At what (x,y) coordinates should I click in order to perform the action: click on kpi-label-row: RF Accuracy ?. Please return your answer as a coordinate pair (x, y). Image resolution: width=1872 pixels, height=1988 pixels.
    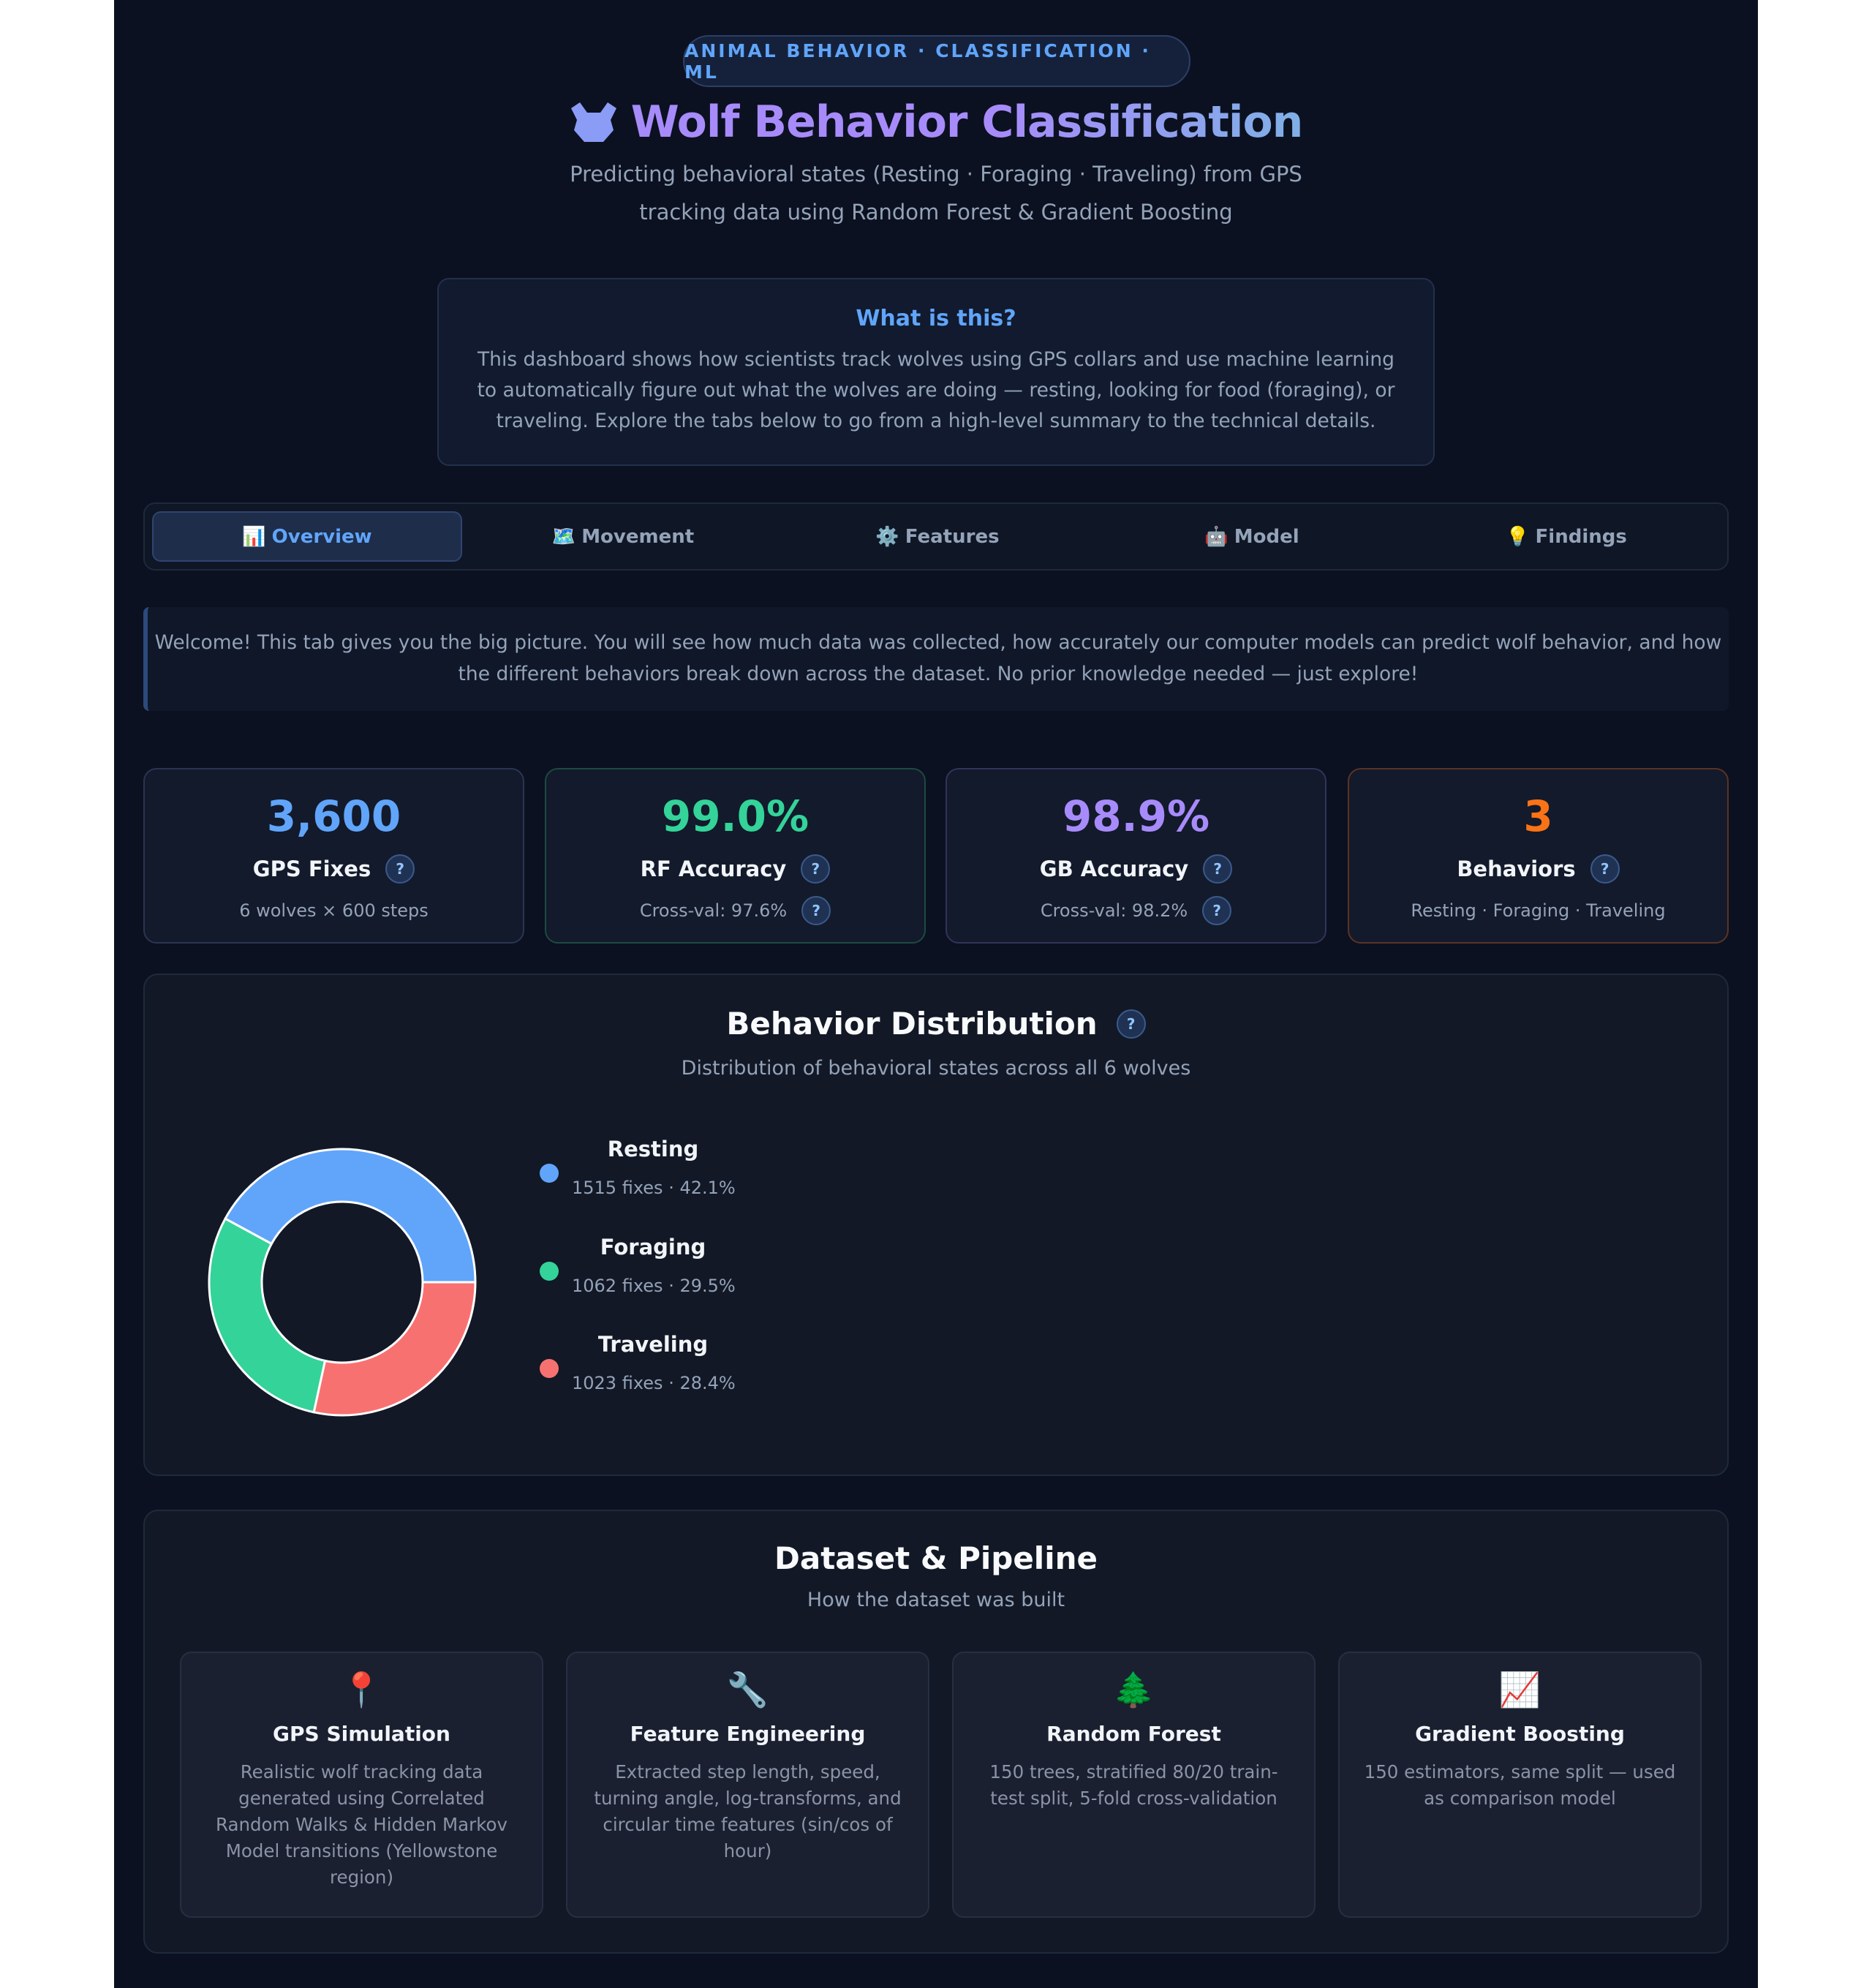
    Looking at the image, I should click on (735, 869).